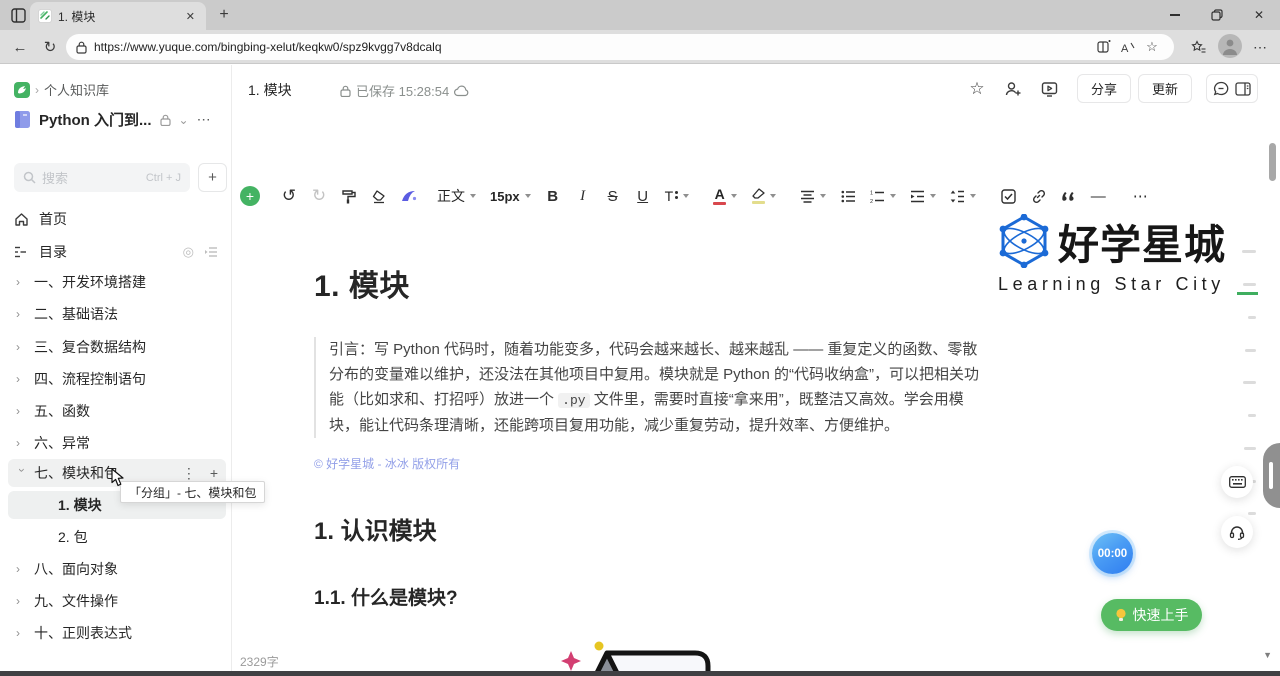  I want to click on quote-icon, so click(1068, 196).